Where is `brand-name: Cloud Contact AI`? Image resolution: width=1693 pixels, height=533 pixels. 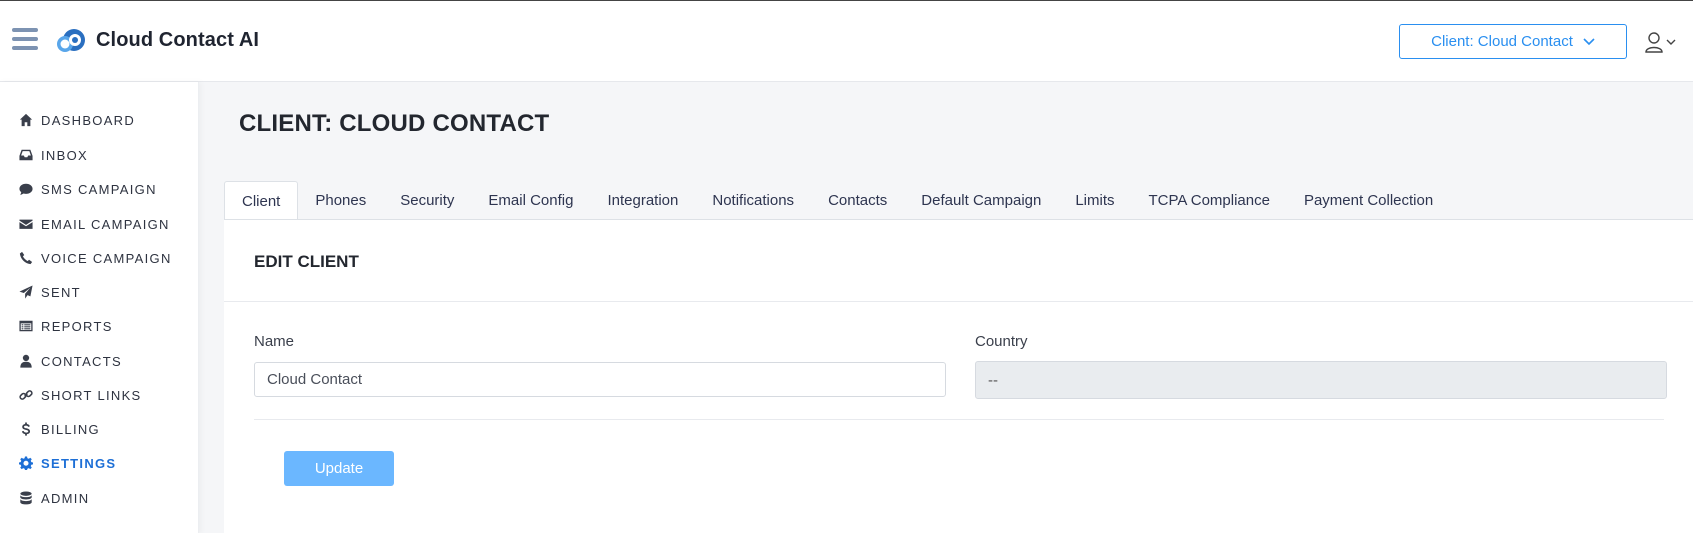
brand-name: Cloud Contact AI is located at coordinates (178, 40).